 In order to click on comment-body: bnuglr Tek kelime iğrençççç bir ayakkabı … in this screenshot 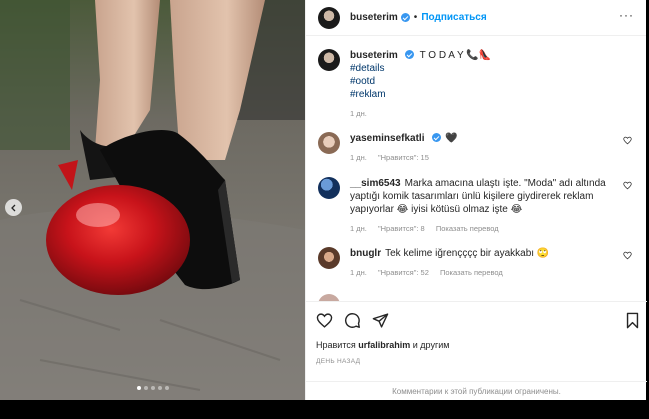, I will do `click(485, 263)`.